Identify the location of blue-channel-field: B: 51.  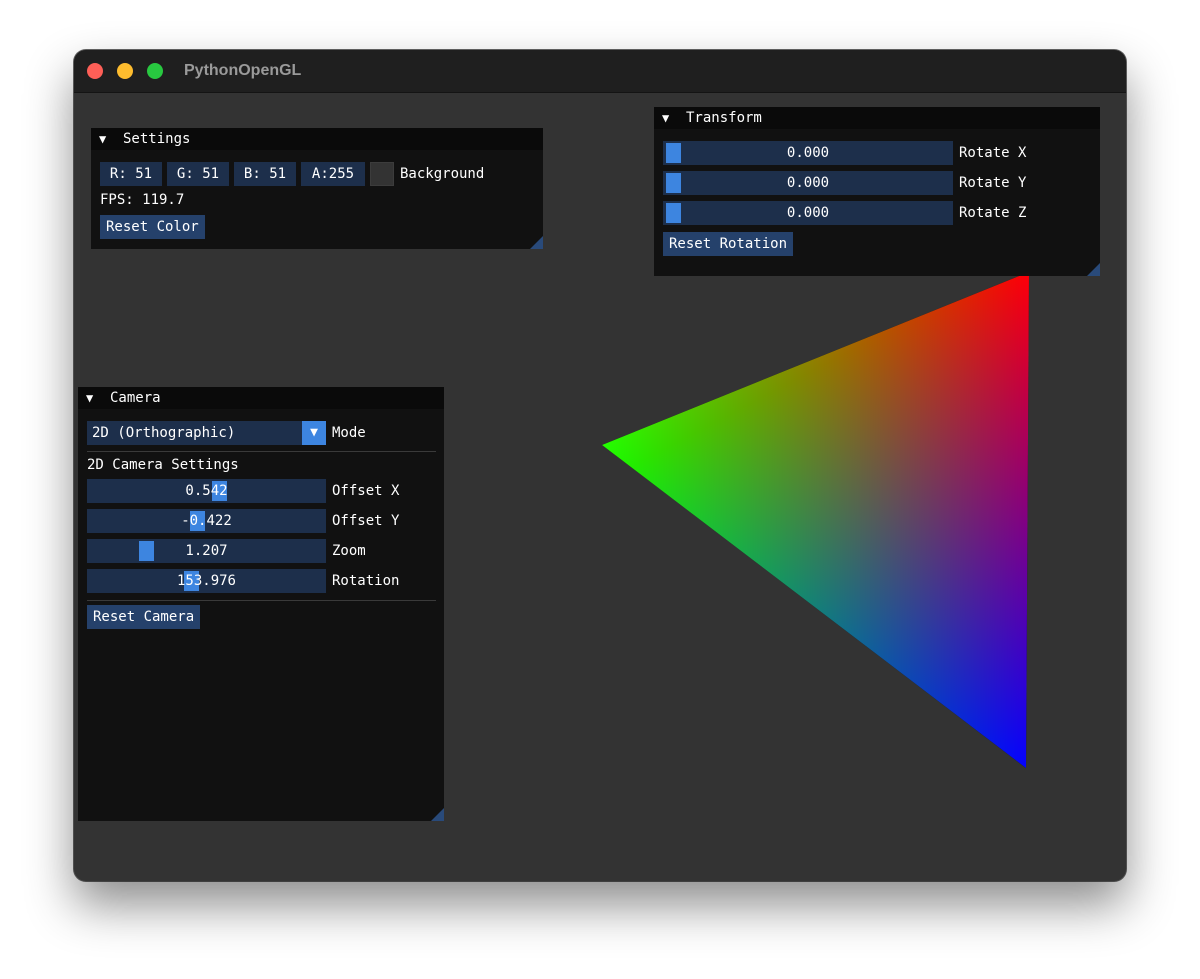
(265, 174).